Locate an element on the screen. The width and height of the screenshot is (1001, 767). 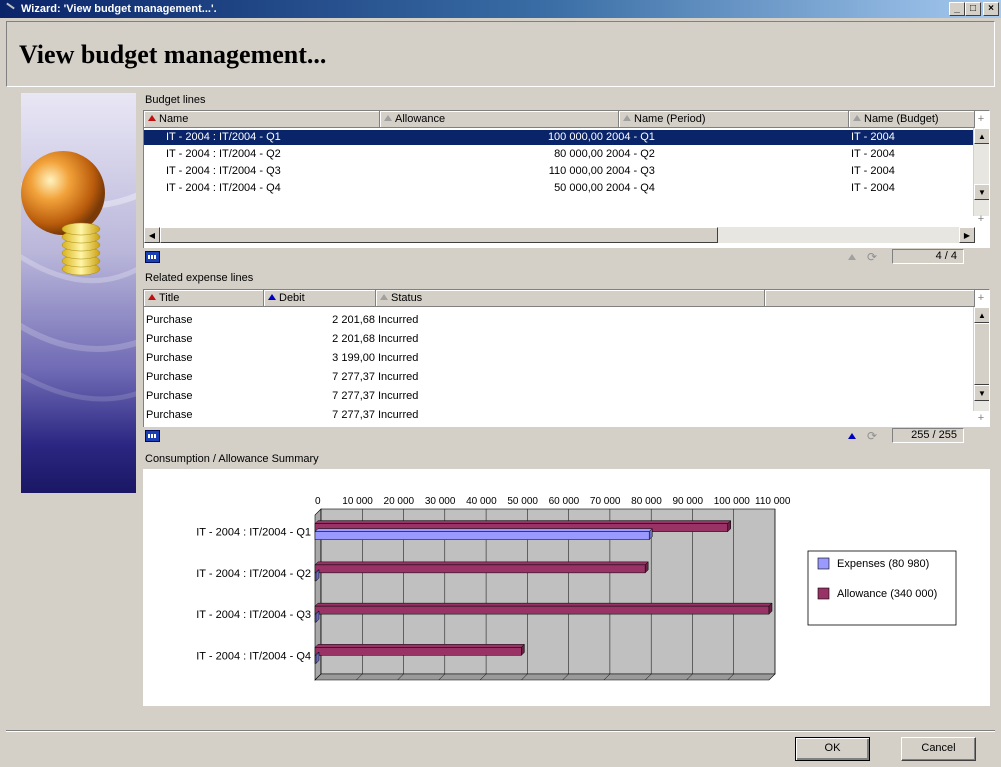
cell-debit: 3 199,00 is located at coordinates (353, 358).